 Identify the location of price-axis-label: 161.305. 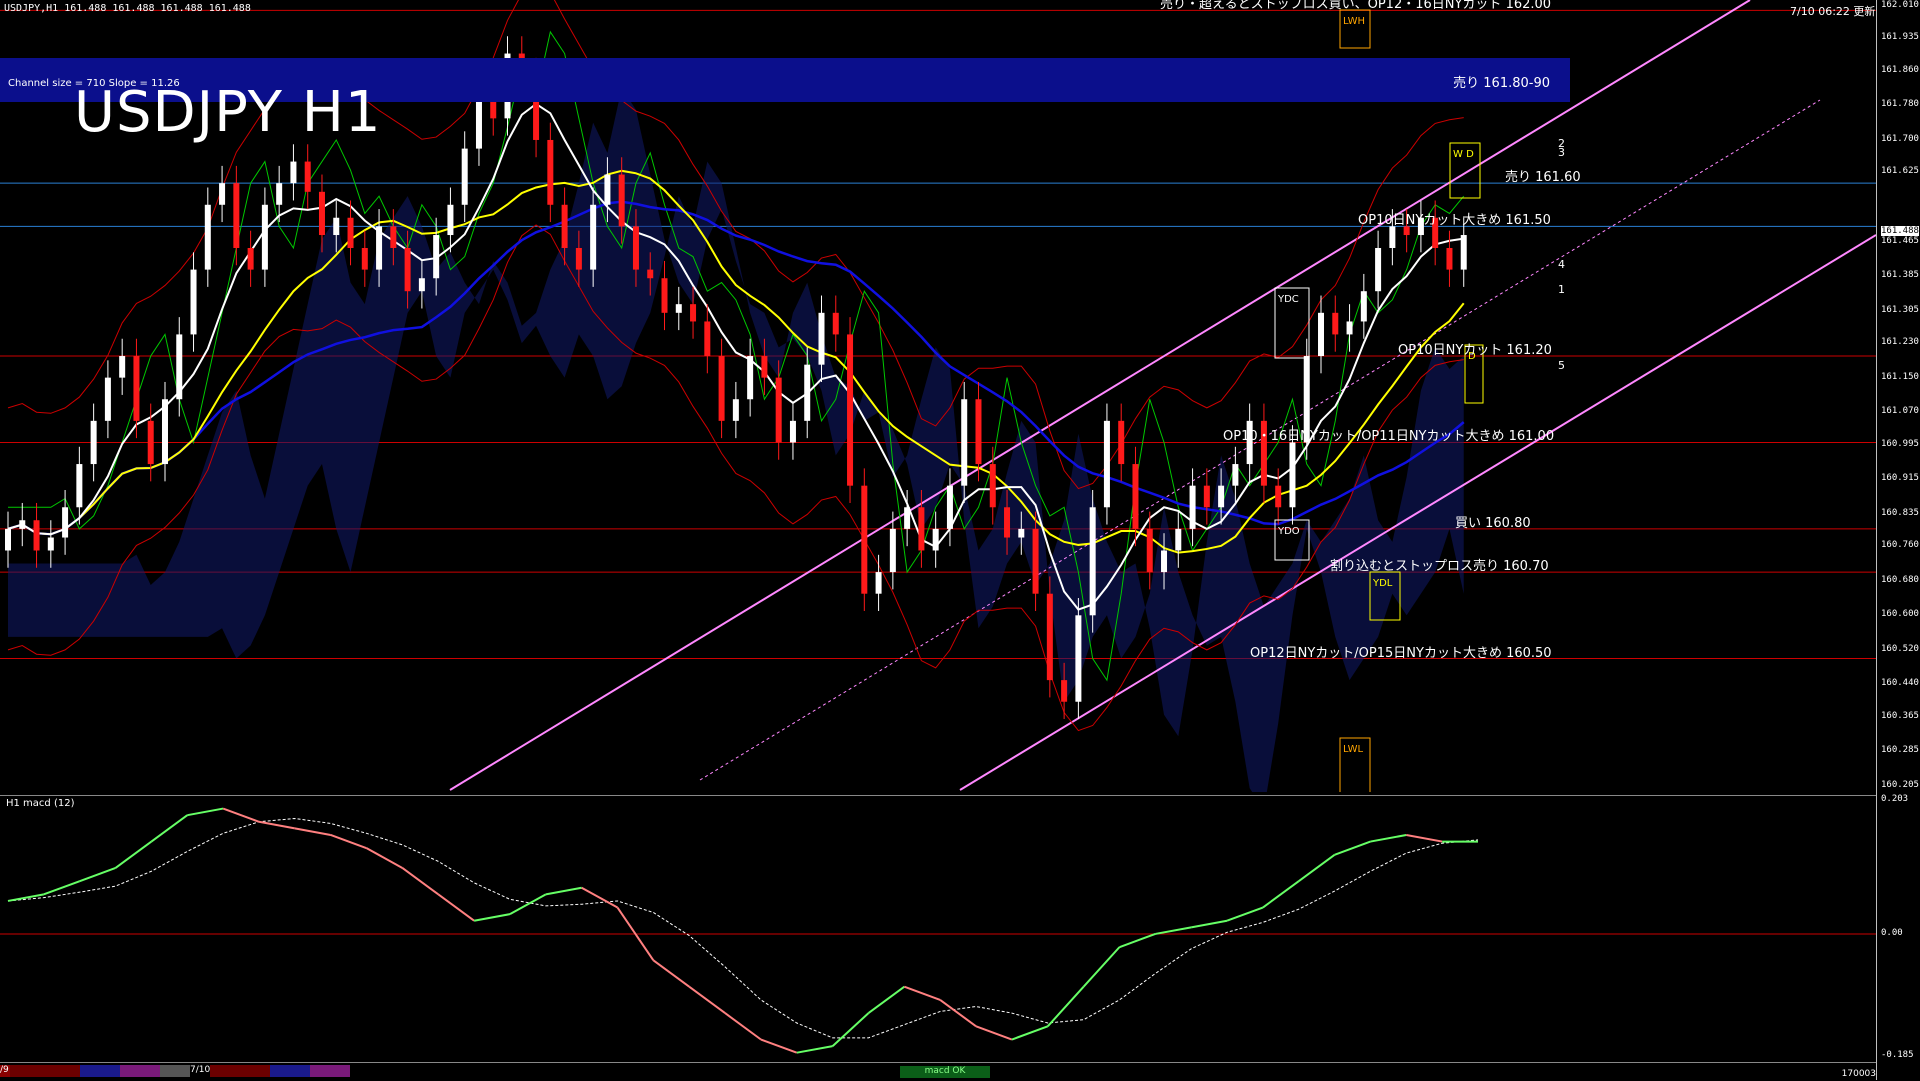
(1900, 309).